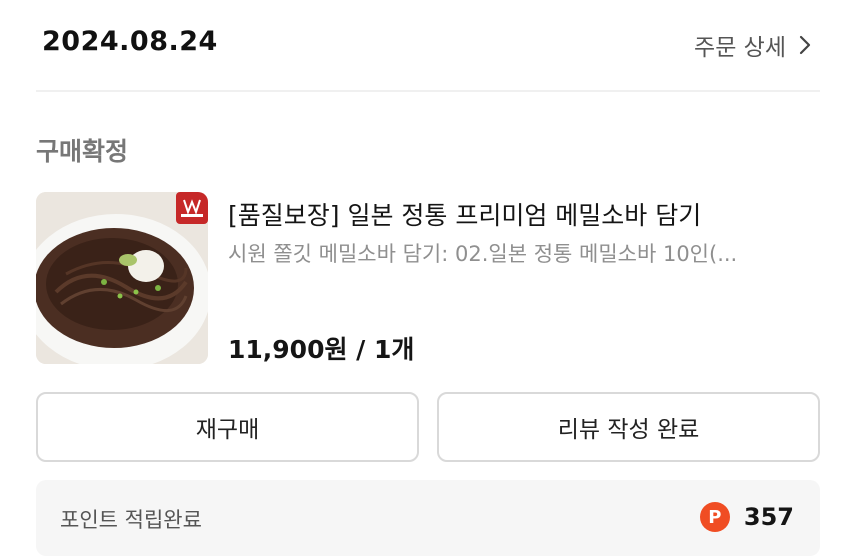 Image resolution: width=856 pixels, height=560 pixels. What do you see at coordinates (321, 349) in the screenshot?
I see `product-price: 11,900원 / 1개` at bounding box center [321, 349].